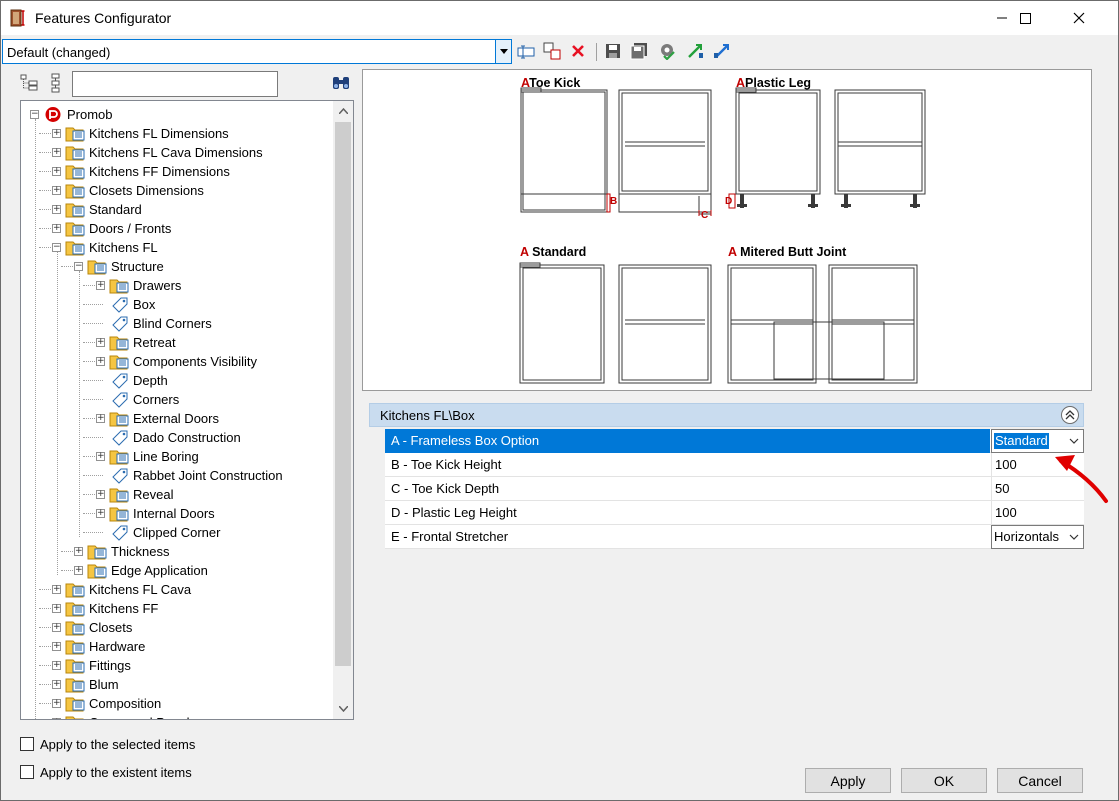 The height and width of the screenshot is (801, 1119). Describe the element at coordinates (944, 780) in the screenshot. I see `ok-button: OK` at that location.